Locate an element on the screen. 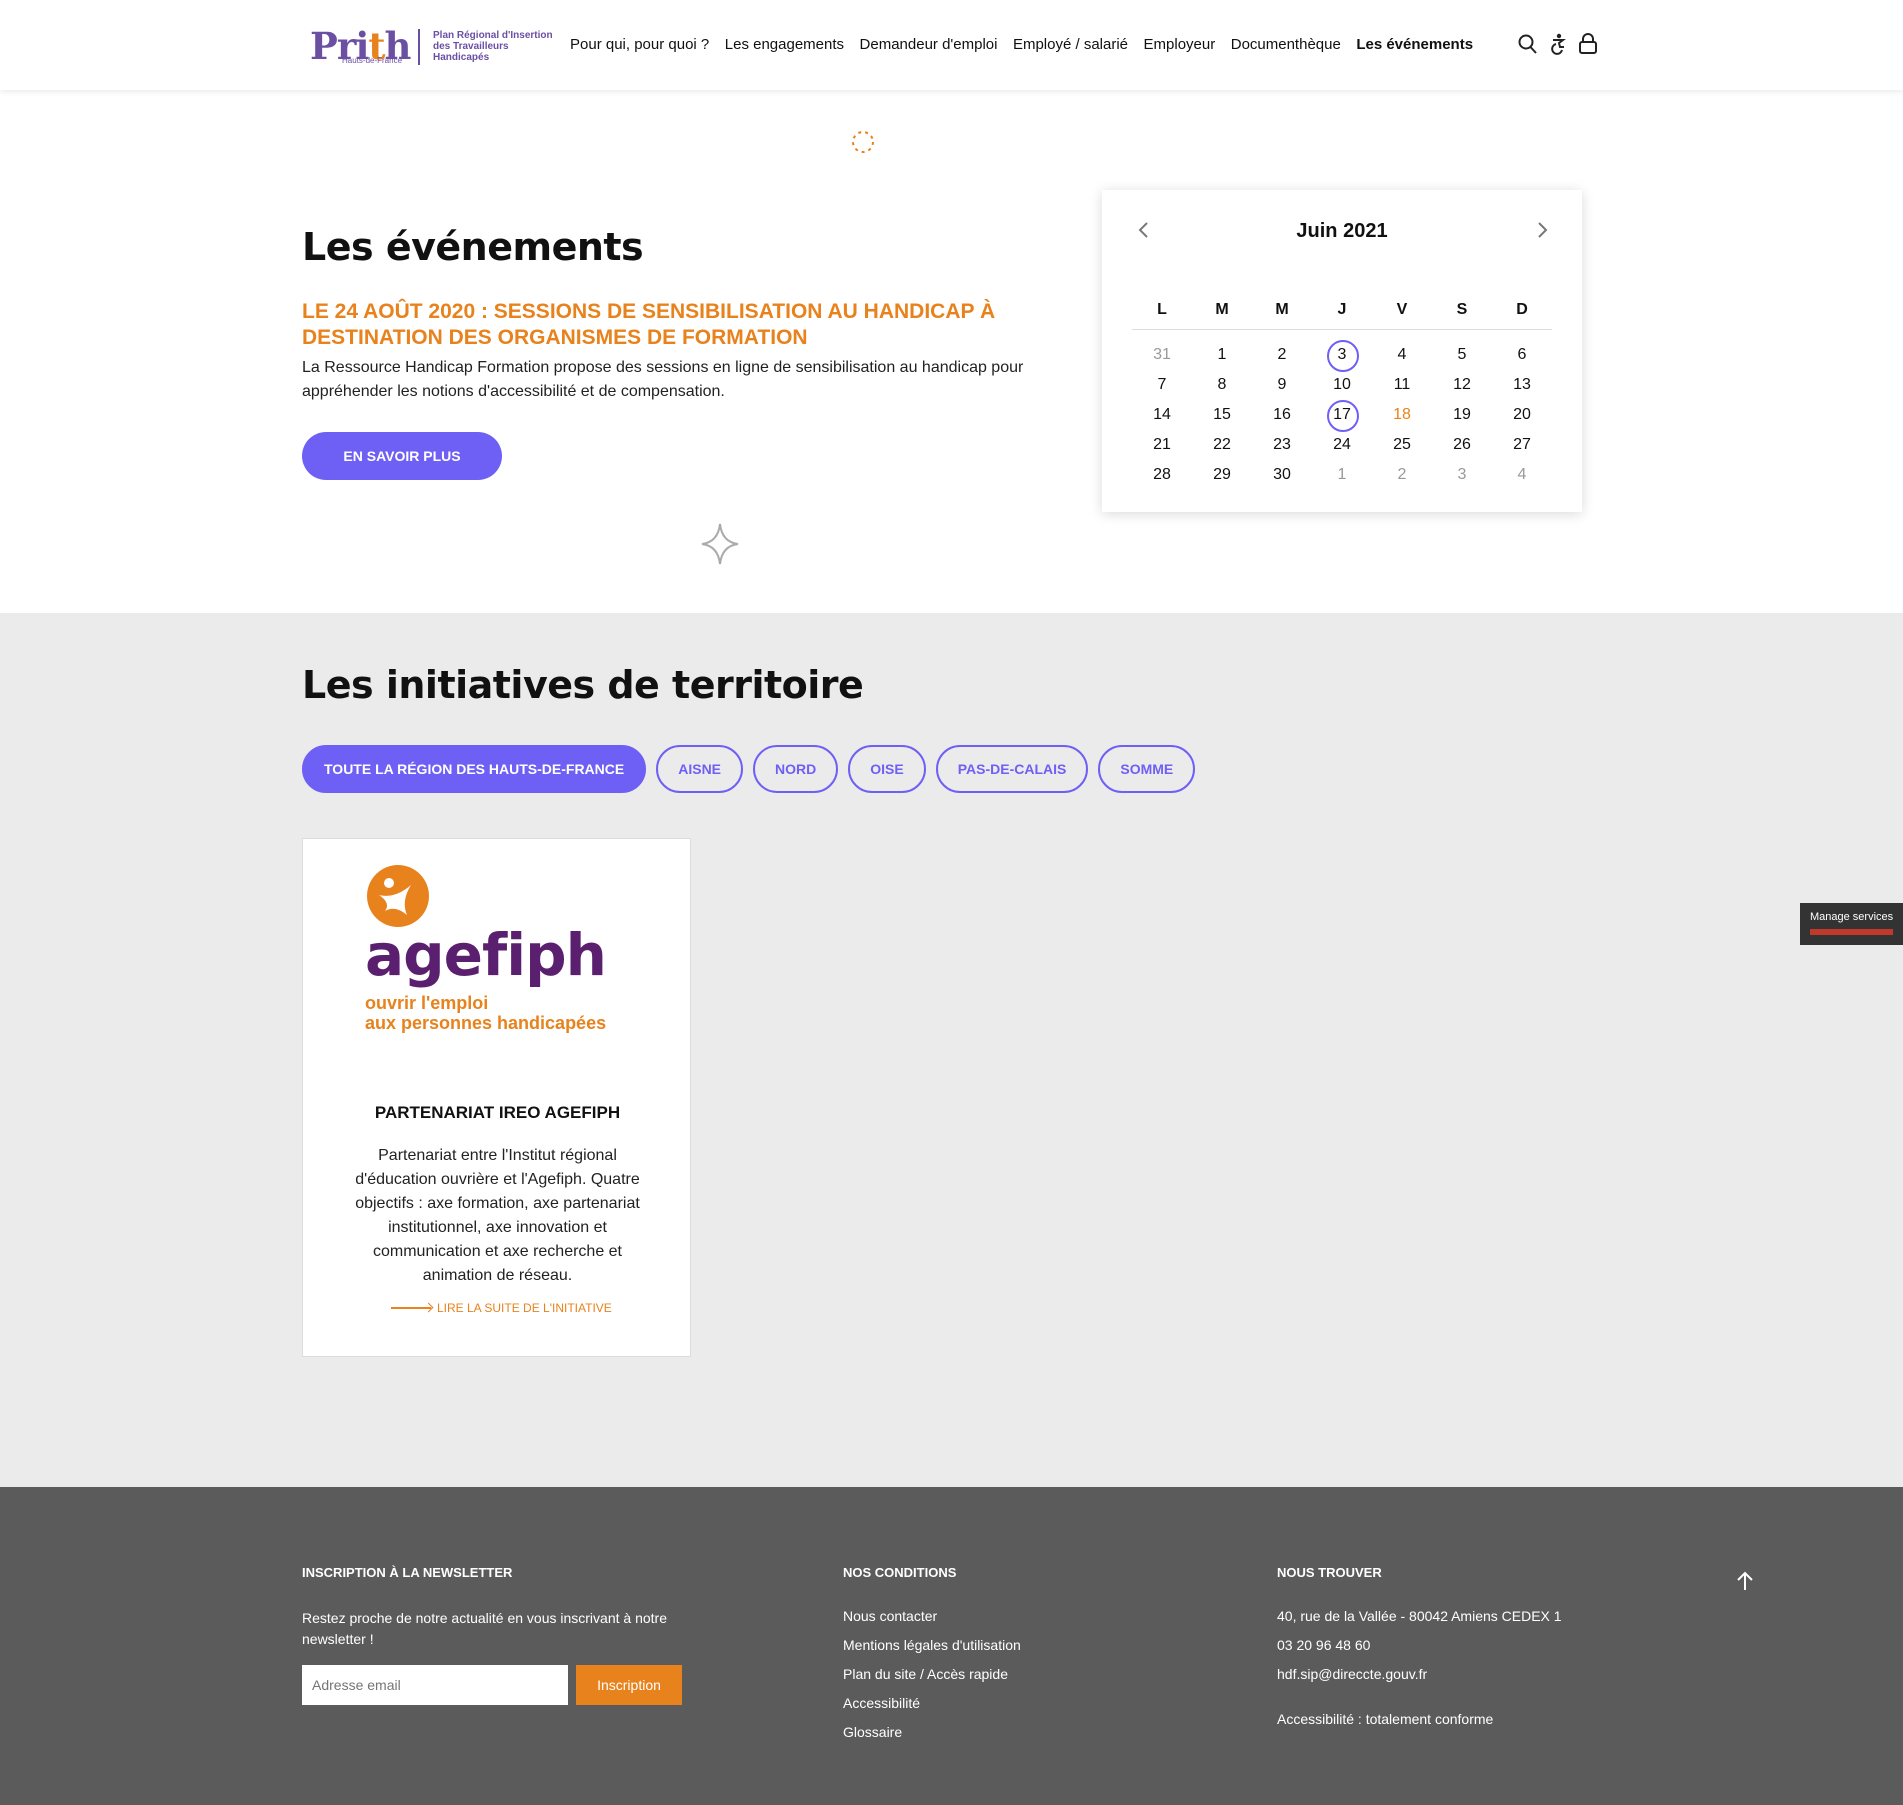 Image resolution: width=1903 pixels, height=1805 pixels. calendar-day: 25 is located at coordinates (1402, 445).